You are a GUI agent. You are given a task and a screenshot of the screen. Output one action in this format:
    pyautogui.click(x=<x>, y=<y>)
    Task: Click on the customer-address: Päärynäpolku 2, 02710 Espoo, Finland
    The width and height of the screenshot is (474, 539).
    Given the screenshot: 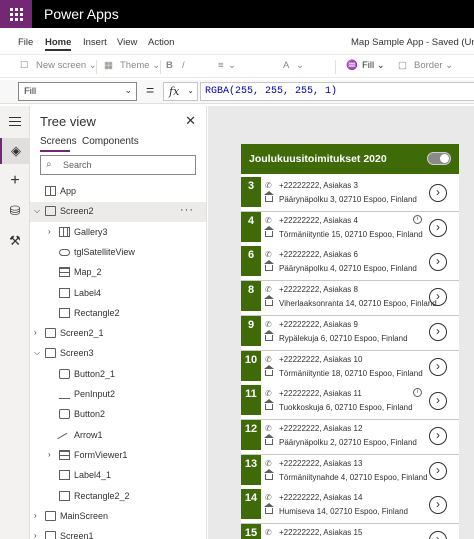 What is the action you would take?
    pyautogui.click(x=348, y=442)
    